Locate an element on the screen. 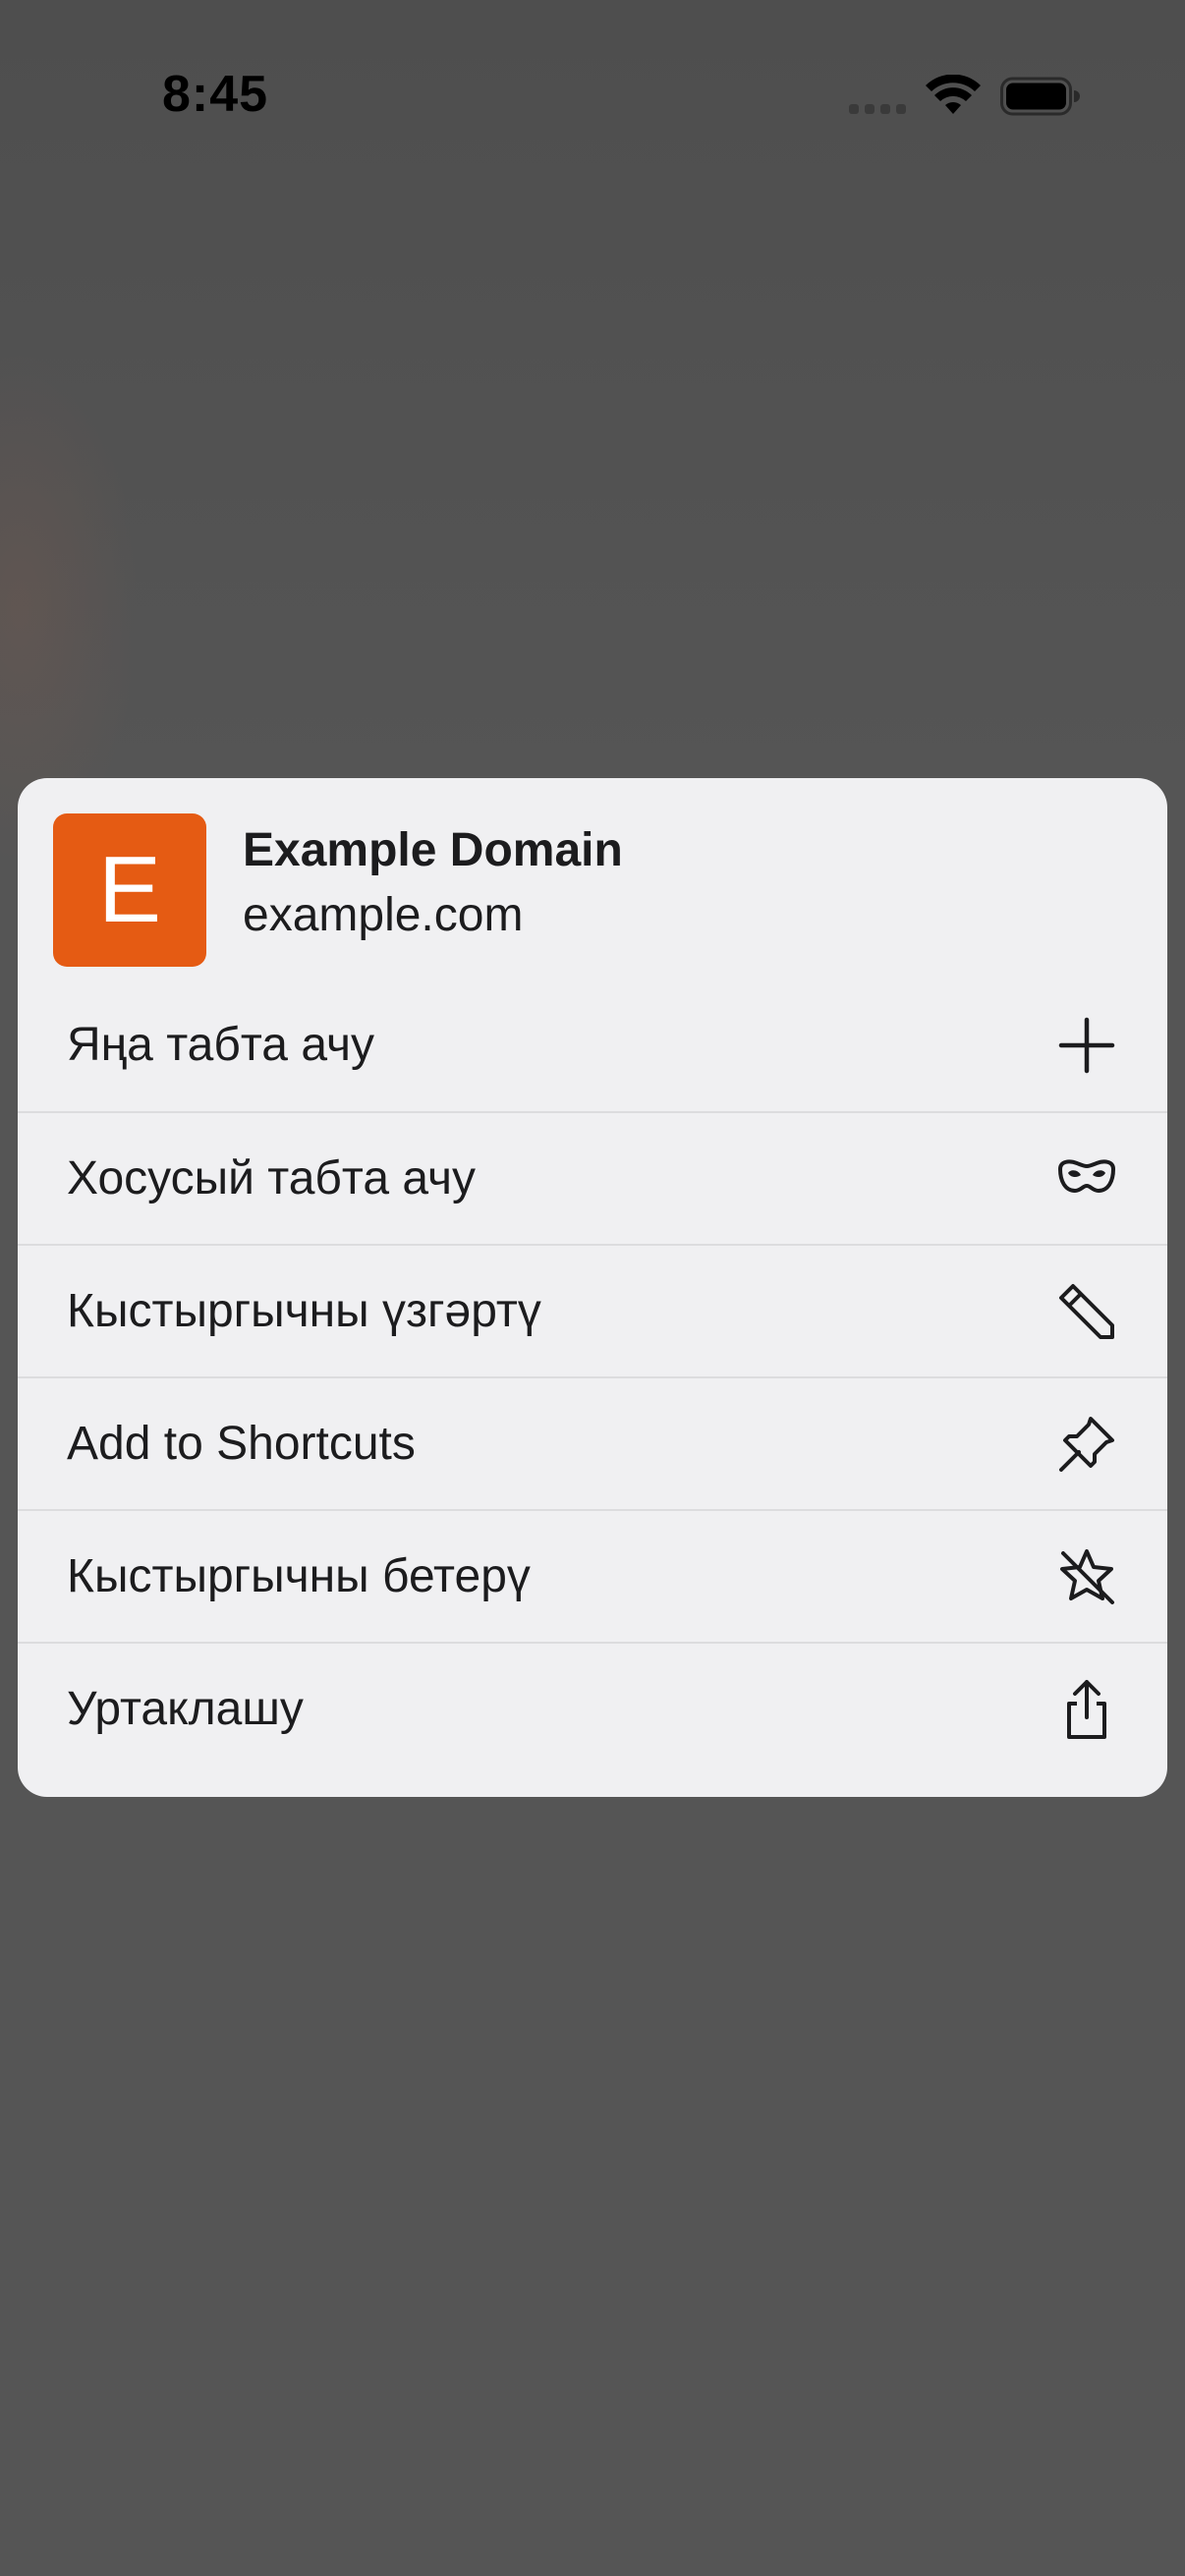 This screenshot has width=1185, height=2576. menu-item-open-private-tab: Хосусый табта ачу is located at coordinates (592, 1177).